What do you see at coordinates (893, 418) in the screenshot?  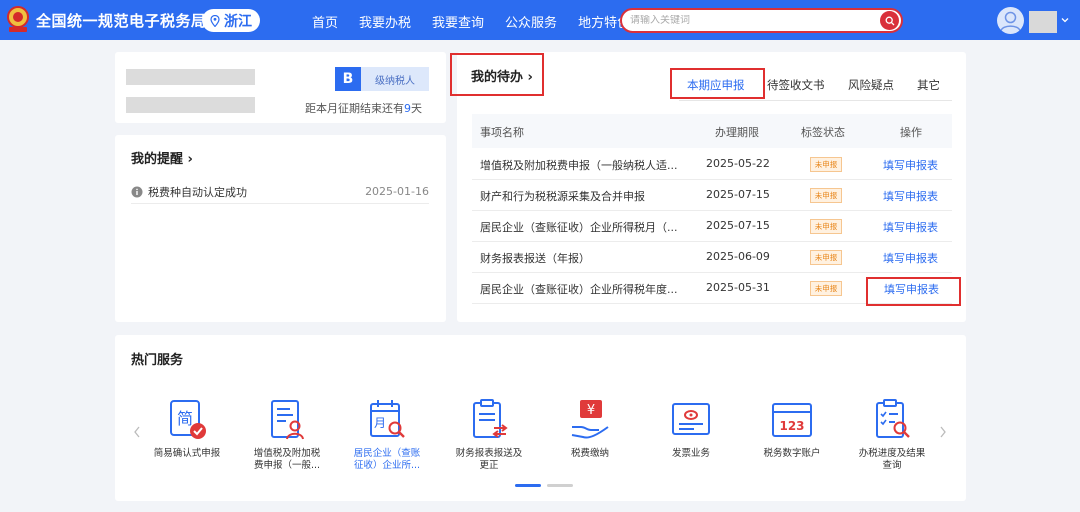 I see `progress-query-icon` at bounding box center [893, 418].